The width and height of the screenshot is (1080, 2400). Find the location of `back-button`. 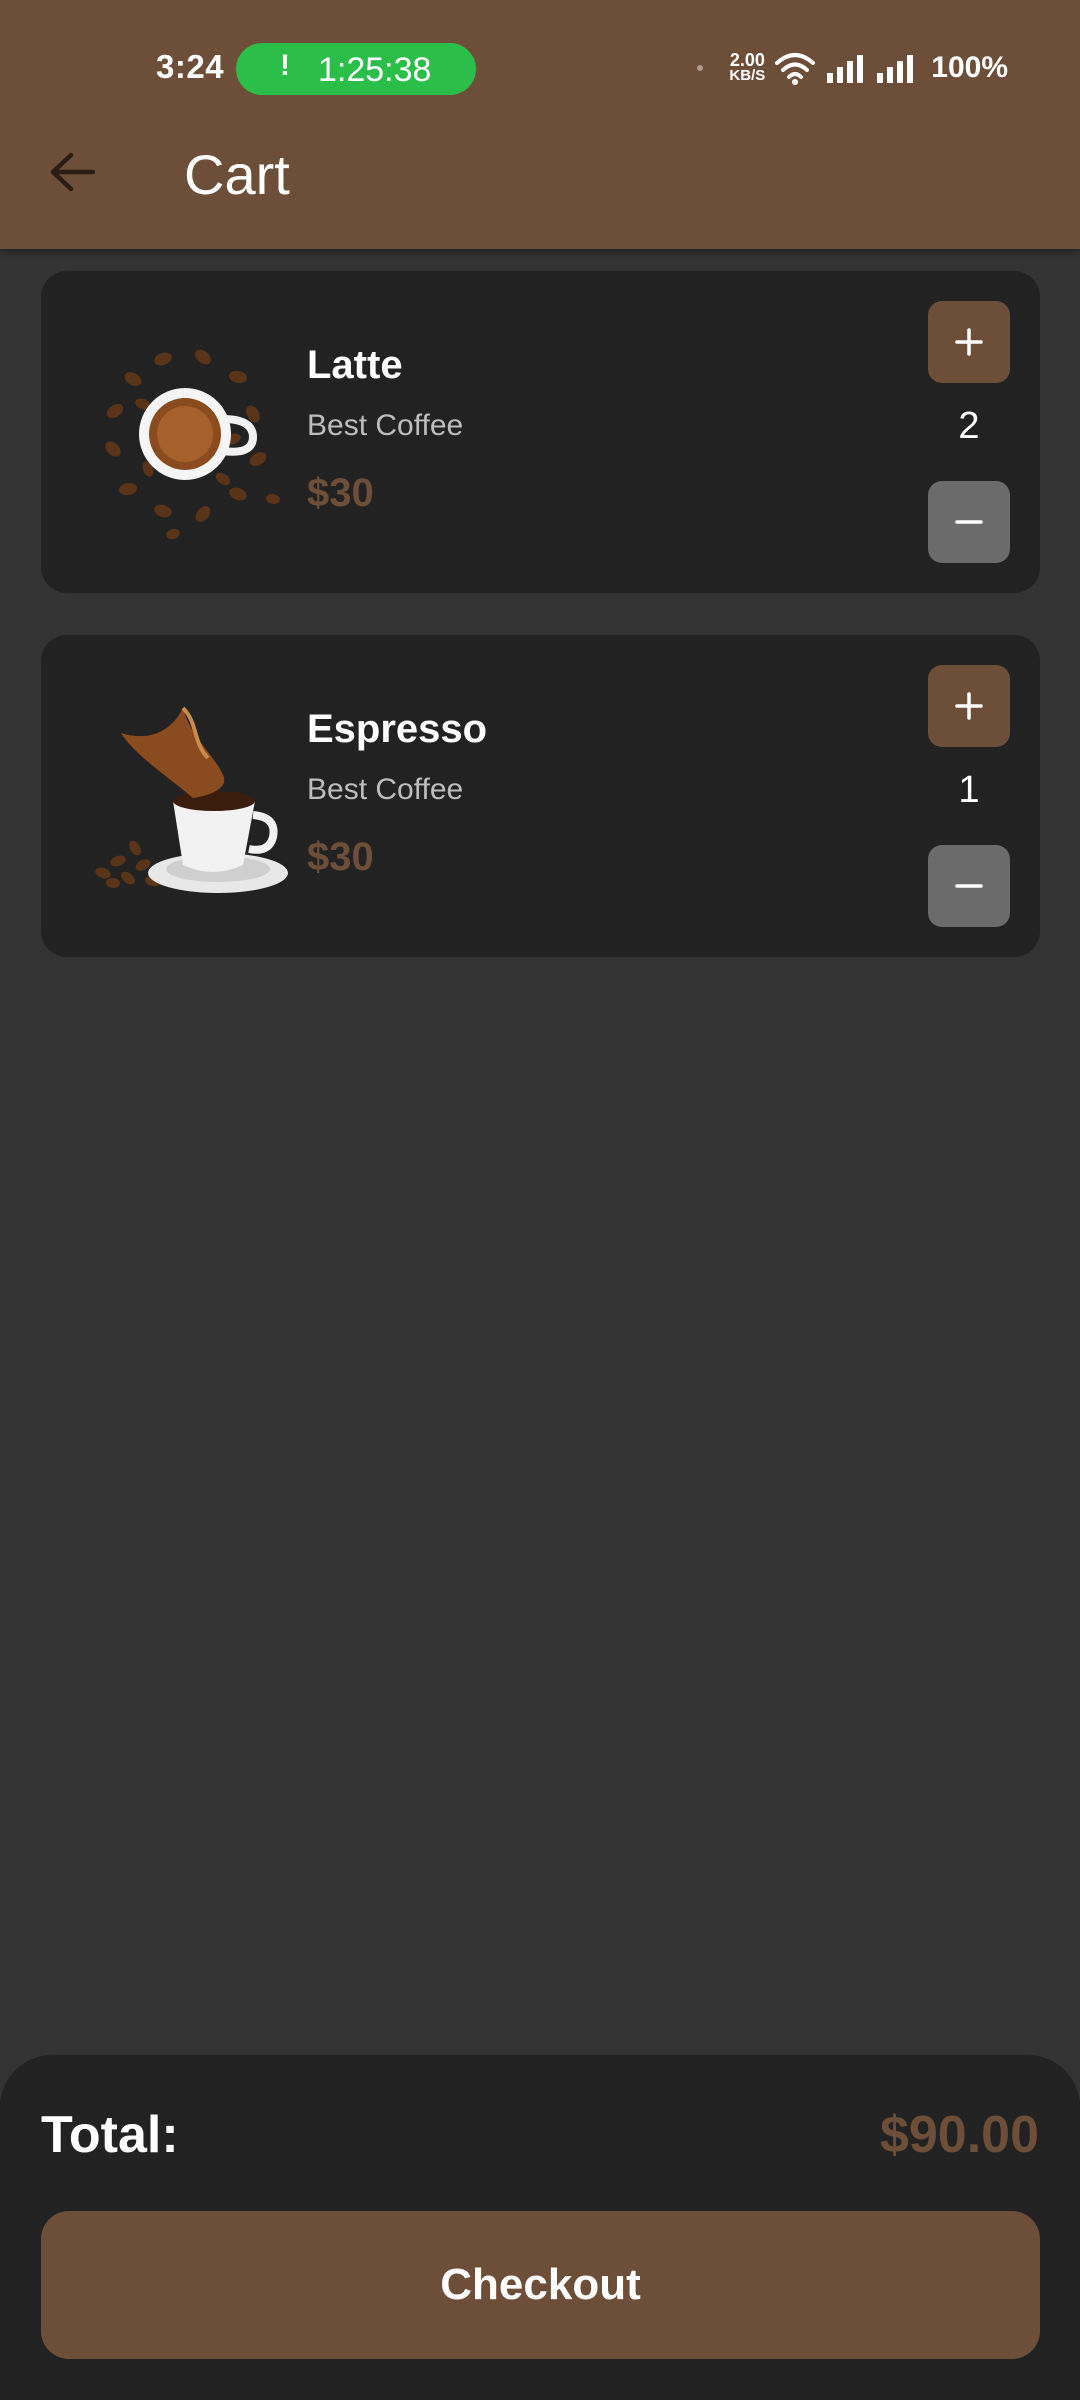

back-button is located at coordinates (72, 172).